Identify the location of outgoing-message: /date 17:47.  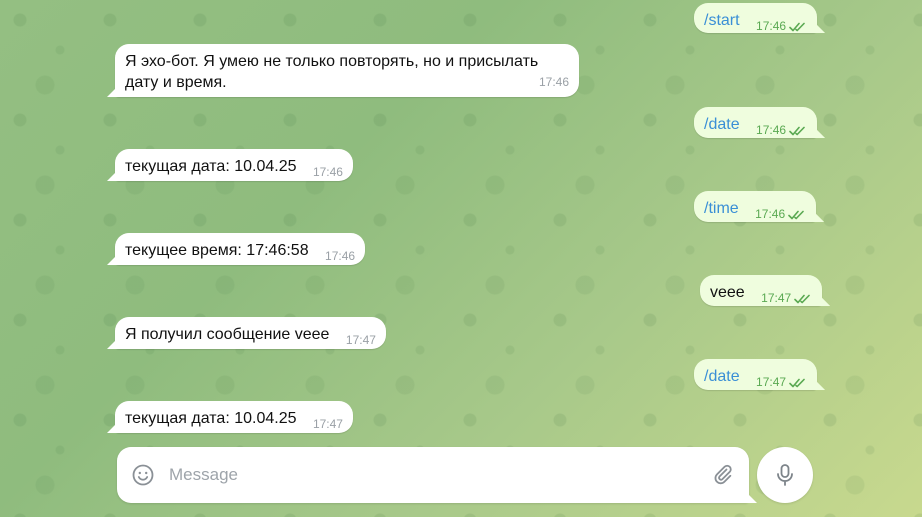
(756, 376).